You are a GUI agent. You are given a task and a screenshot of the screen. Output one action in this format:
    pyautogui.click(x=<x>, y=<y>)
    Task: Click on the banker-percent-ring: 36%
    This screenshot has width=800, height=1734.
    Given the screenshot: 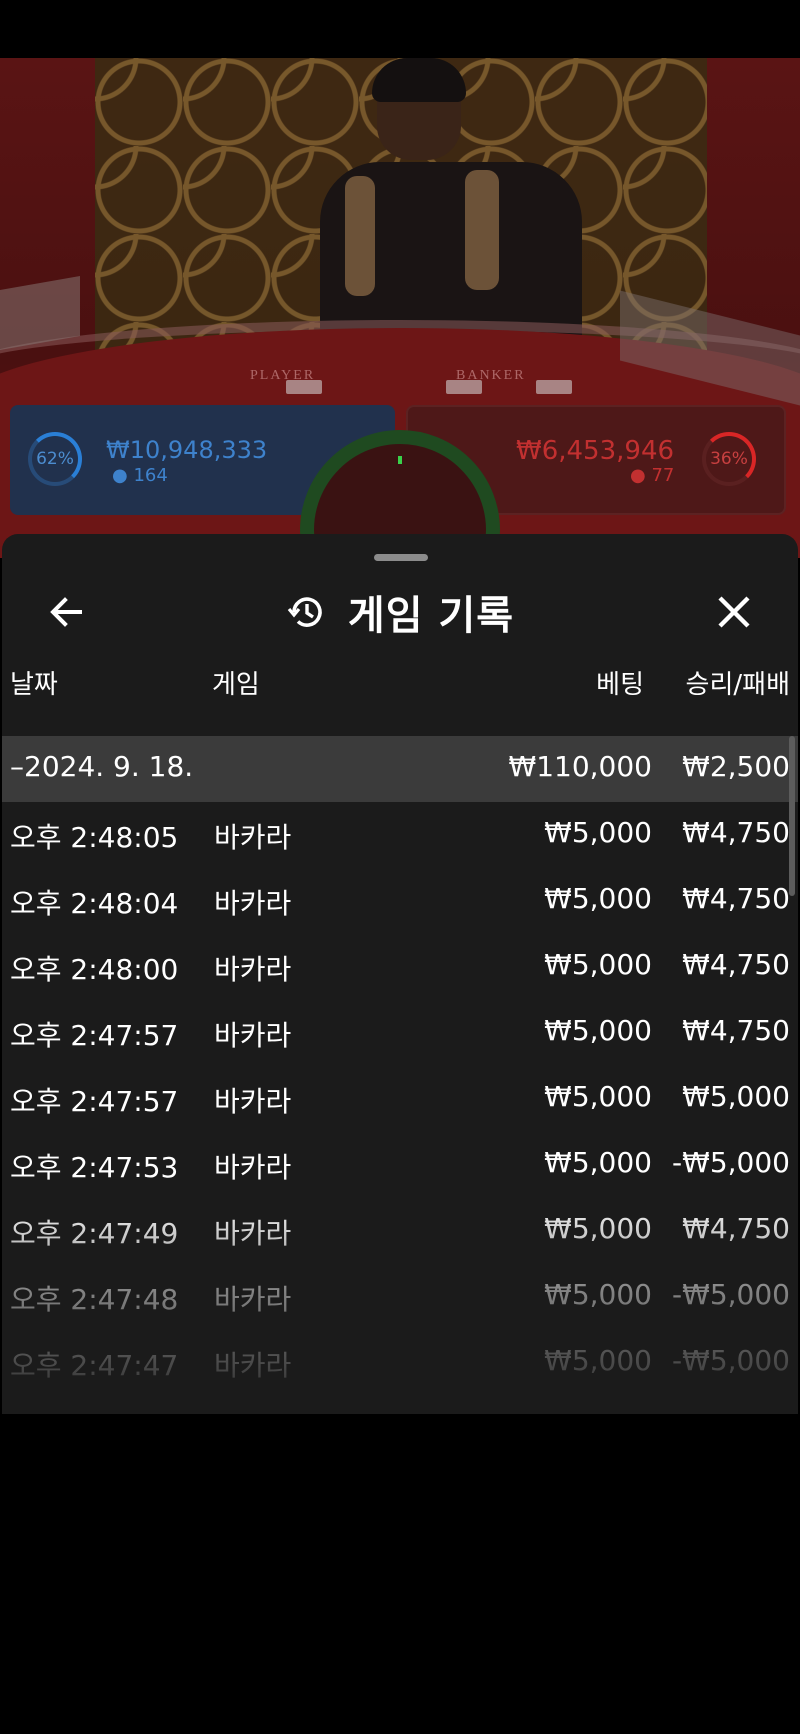 What is the action you would take?
    pyautogui.click(x=729, y=459)
    